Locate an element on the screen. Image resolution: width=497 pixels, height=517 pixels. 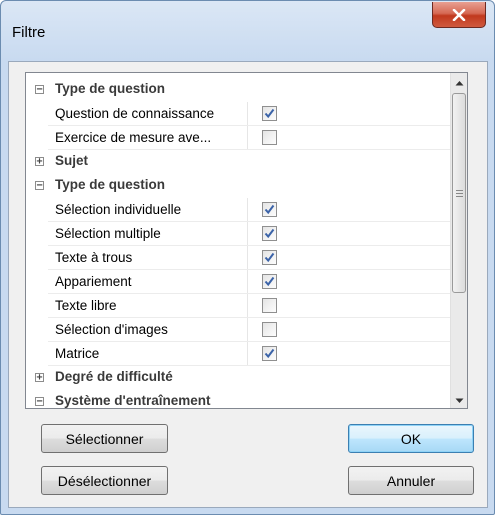
scroll-up-arrow-icon is located at coordinates (459, 82).